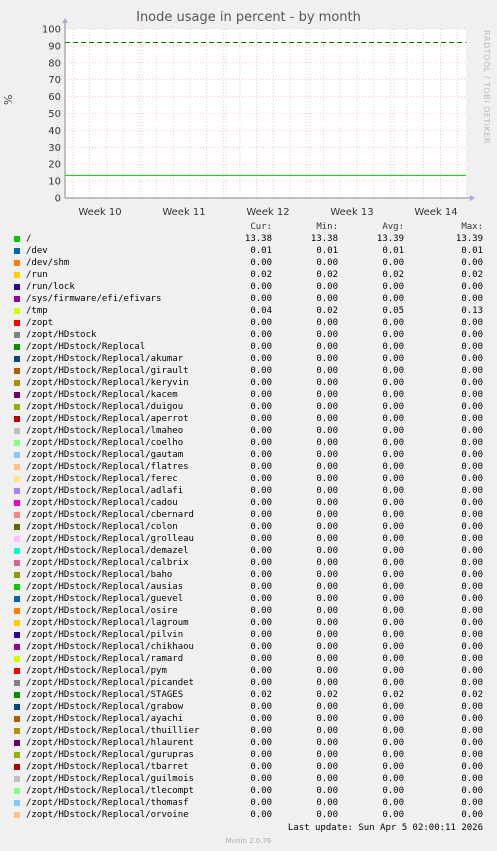  What do you see at coordinates (105, 359) in the screenshot?
I see `legend-label: /zopt/HDstock/Replocal/akumar` at bounding box center [105, 359].